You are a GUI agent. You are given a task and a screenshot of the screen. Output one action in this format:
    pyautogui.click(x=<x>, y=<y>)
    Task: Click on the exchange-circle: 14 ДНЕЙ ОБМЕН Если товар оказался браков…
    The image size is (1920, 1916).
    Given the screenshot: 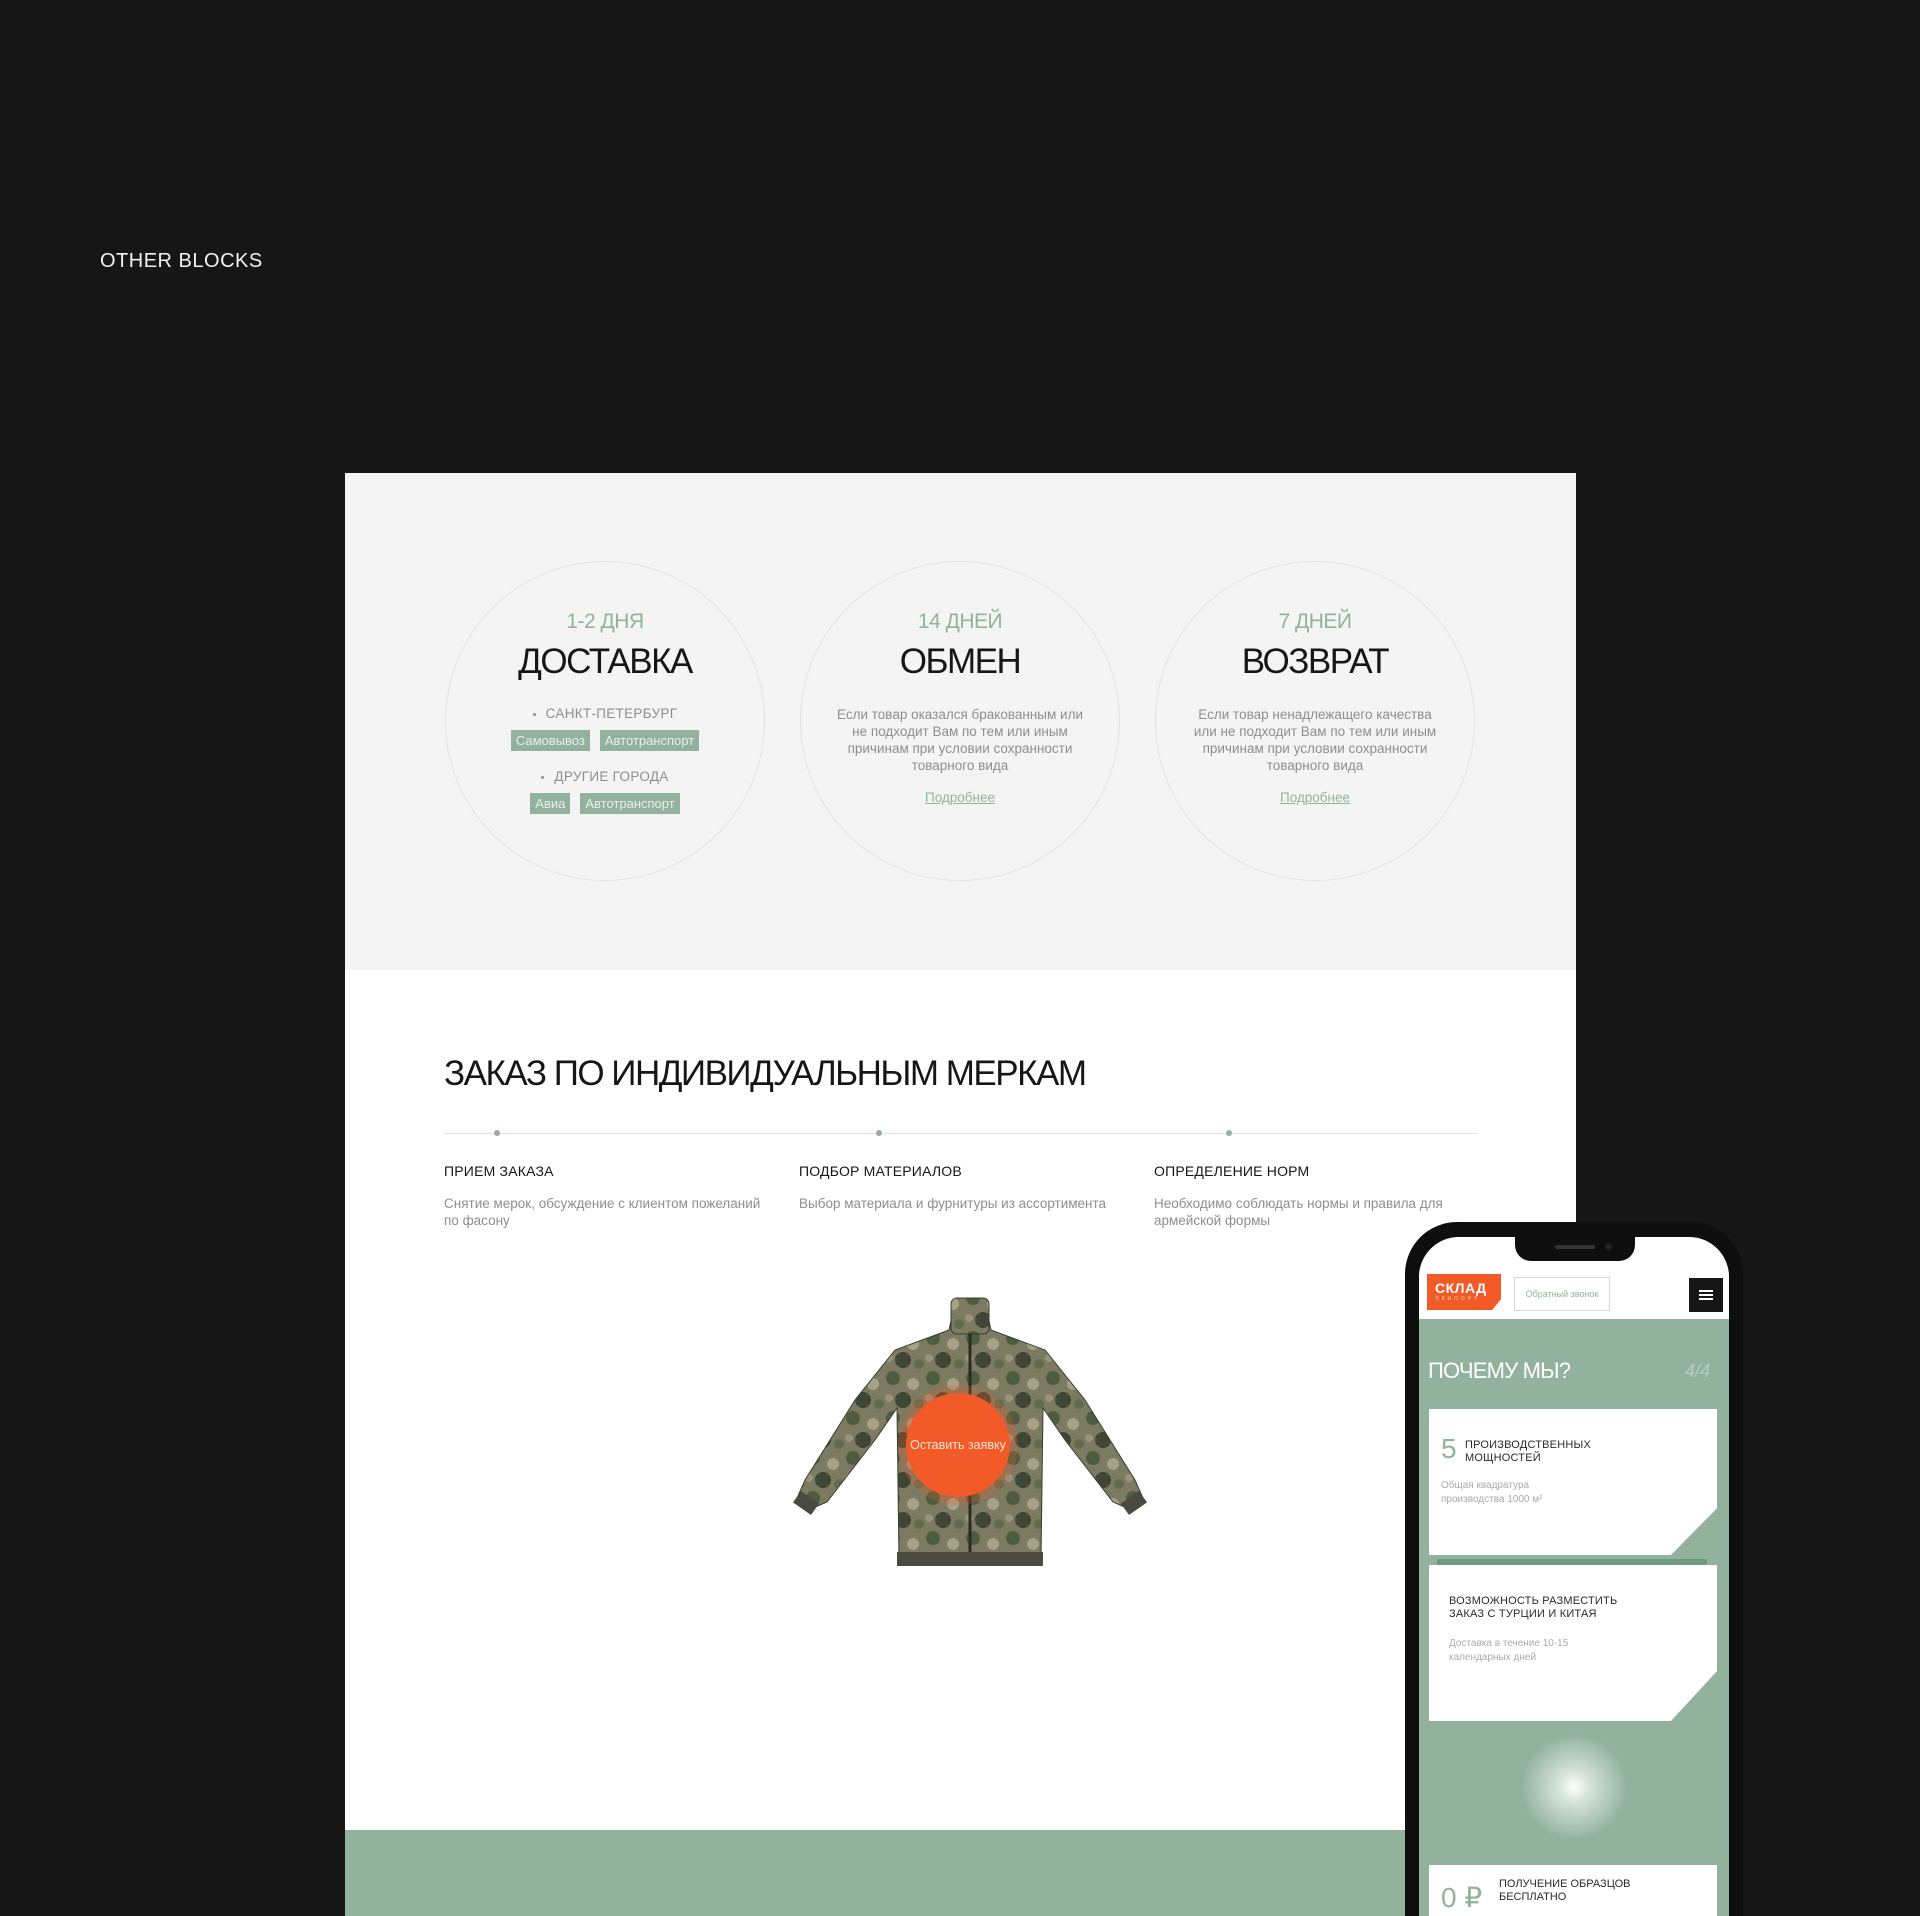 What is the action you would take?
    pyautogui.click(x=960, y=721)
    